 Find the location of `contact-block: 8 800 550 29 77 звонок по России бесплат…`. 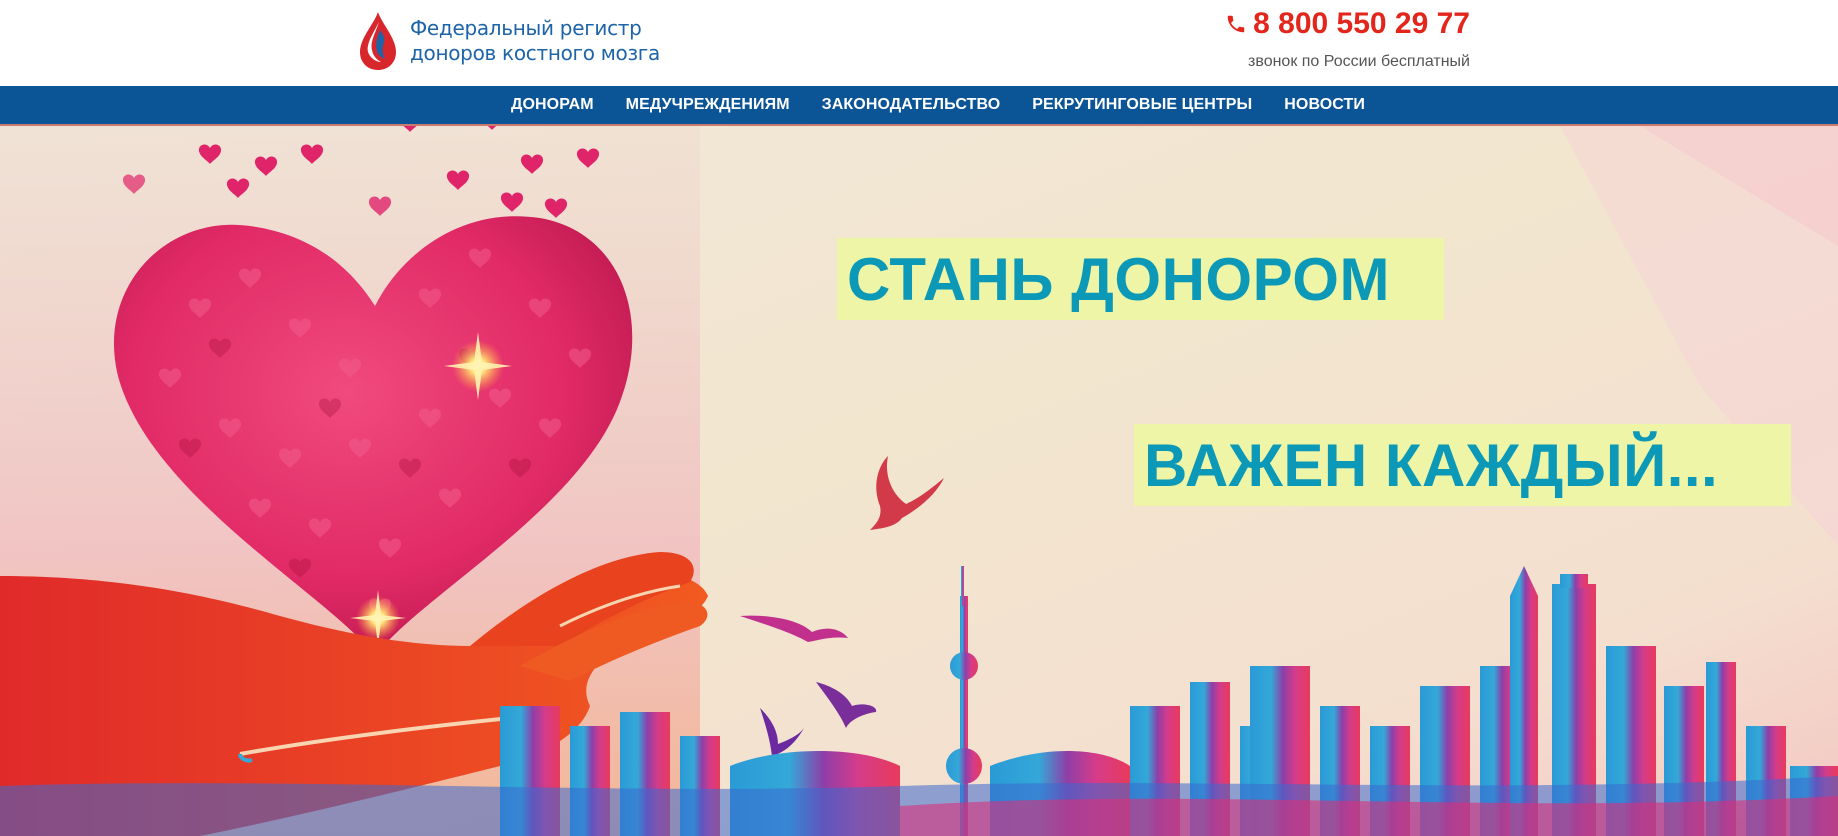

contact-block: 8 800 550 29 77 звонок по России бесплат… is located at coordinates (1347, 39).